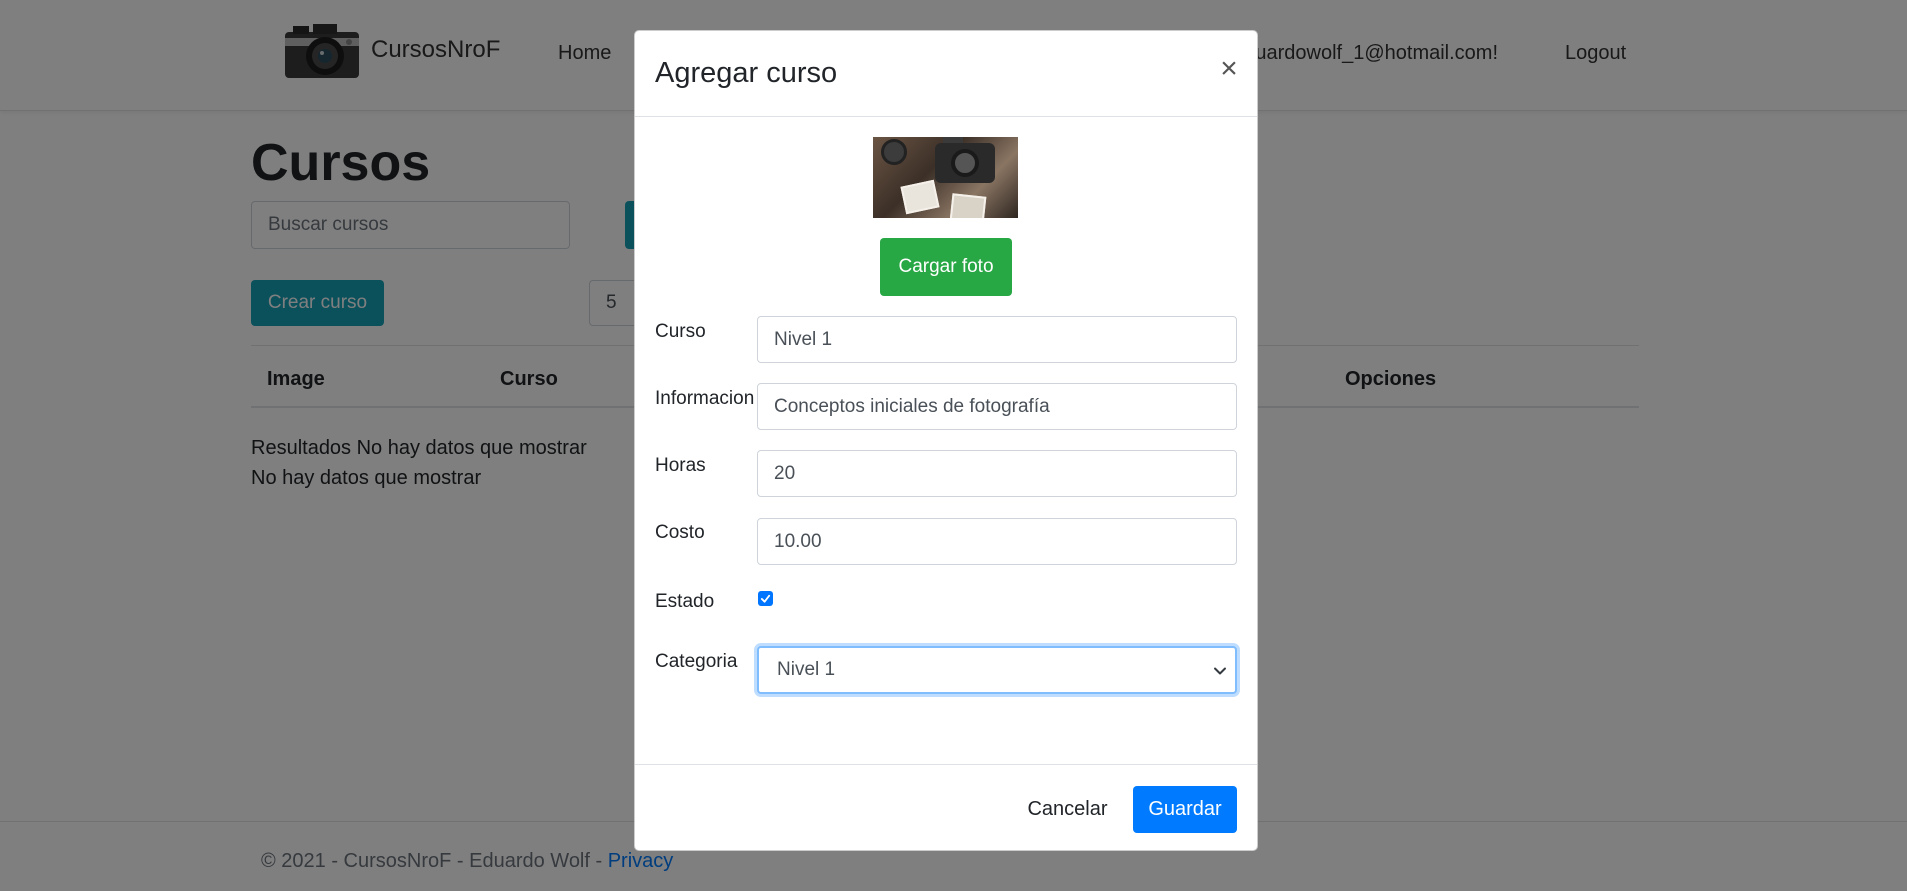 This screenshot has width=1907, height=891. Describe the element at coordinates (997, 406) in the screenshot. I see `informacion-input: Conceptos iniciales de fotografía` at that location.